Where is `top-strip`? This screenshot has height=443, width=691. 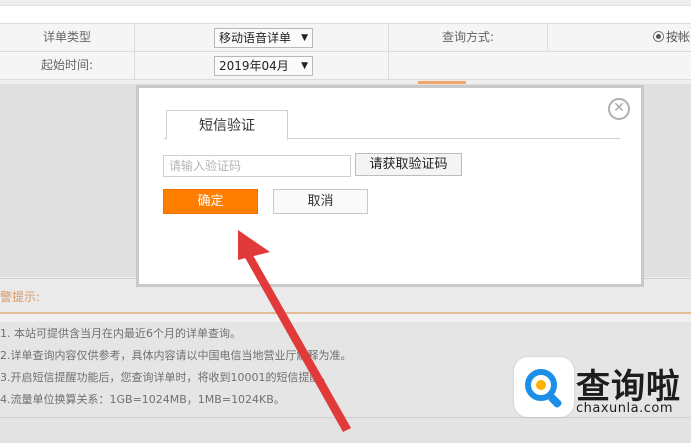
top-strip is located at coordinates (345, 3).